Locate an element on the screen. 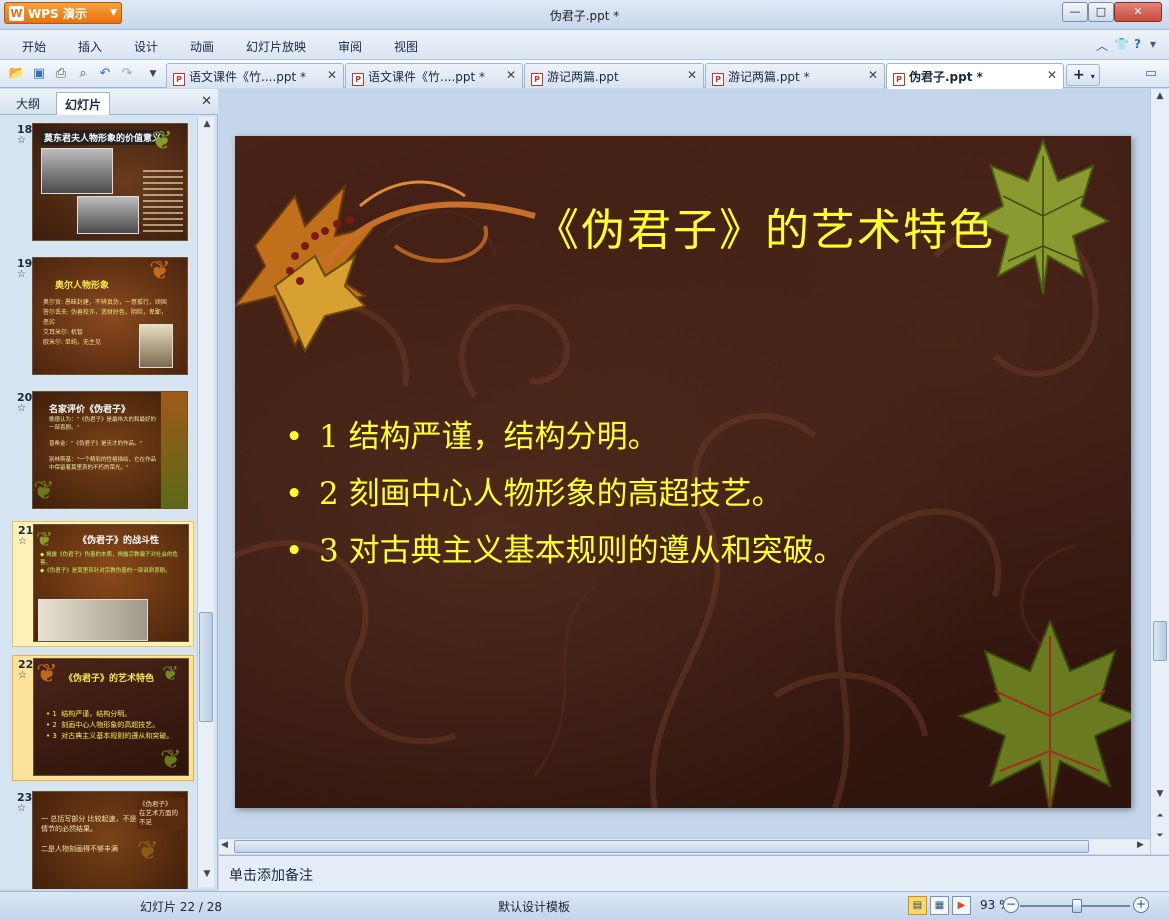 Image resolution: width=1169 pixels, height=920 pixels. doc-tab-label: 语文课件《竹....ppt * is located at coordinates (427, 77).